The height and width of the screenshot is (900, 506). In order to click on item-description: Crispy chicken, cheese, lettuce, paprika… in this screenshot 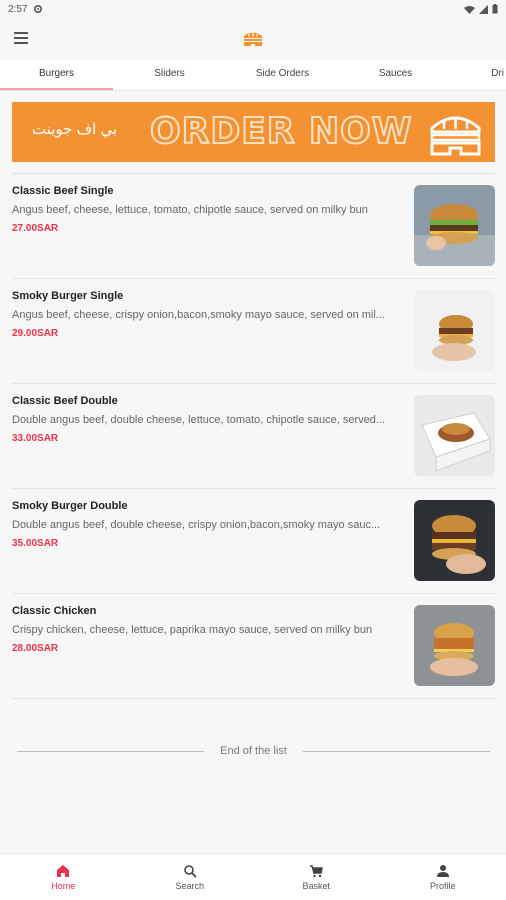, I will do `click(192, 630)`.